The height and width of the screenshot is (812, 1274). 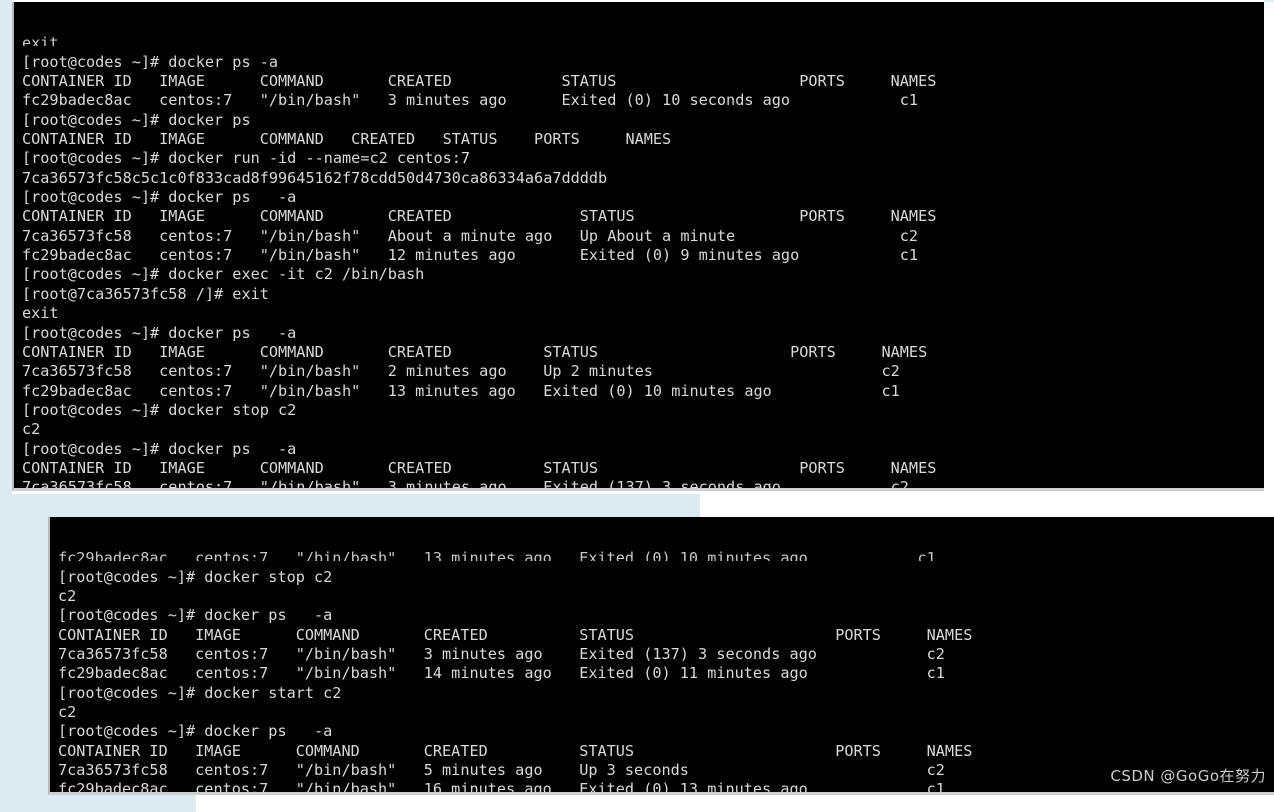 I want to click on backdrop-left-upper, so click(x=6, y=247).